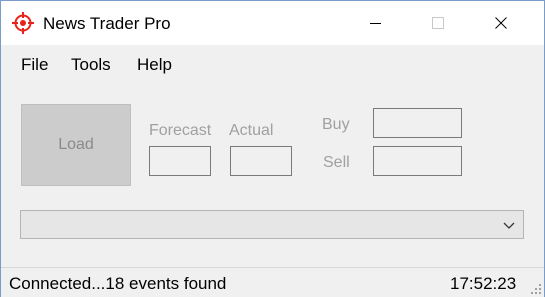 The image size is (545, 297). Describe the element at coordinates (272, 65) in the screenshot. I see `menu-bar: File Tools Help` at that location.